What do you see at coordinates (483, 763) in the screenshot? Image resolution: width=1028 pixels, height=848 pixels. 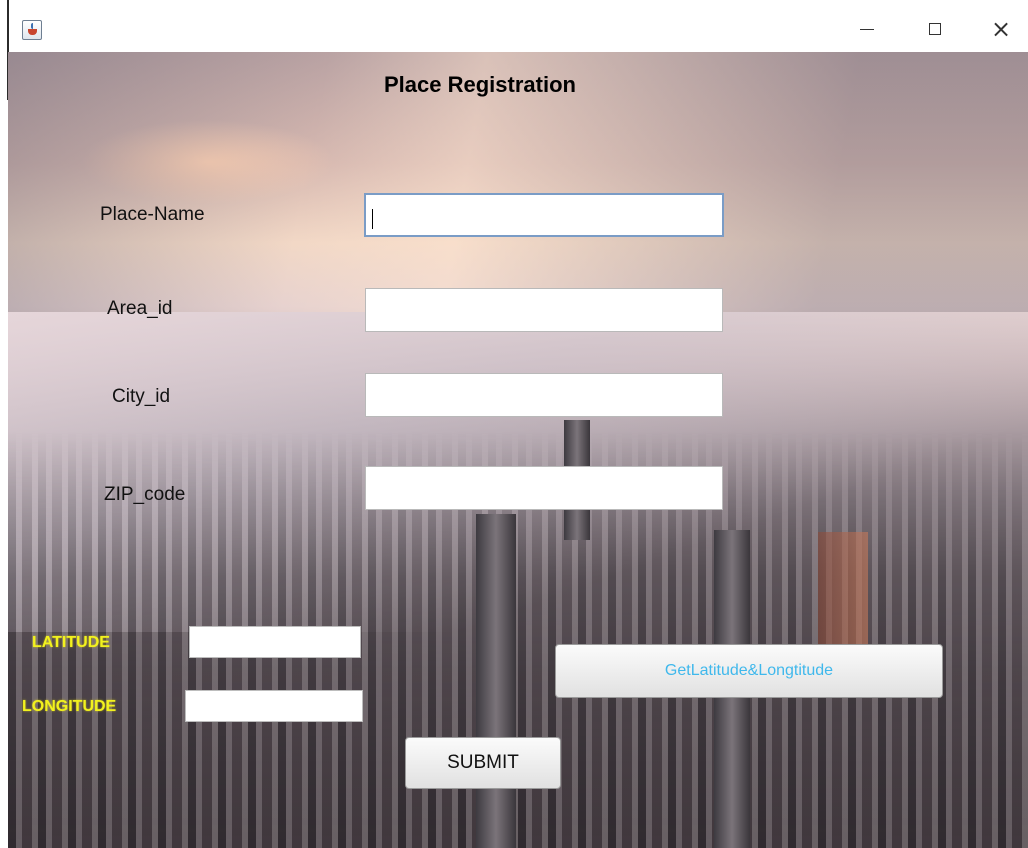 I see `submit-button: SUBMIT` at bounding box center [483, 763].